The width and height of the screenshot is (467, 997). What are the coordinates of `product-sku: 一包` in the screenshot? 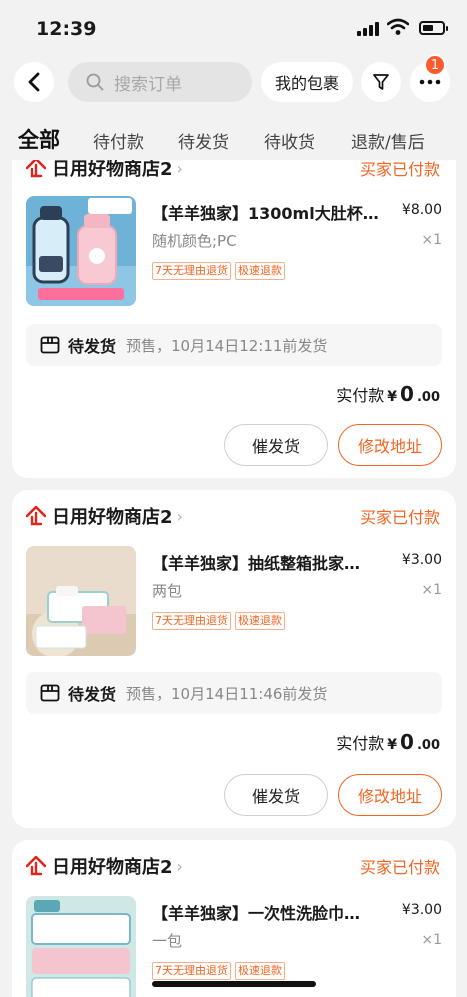 It's located at (167, 941).